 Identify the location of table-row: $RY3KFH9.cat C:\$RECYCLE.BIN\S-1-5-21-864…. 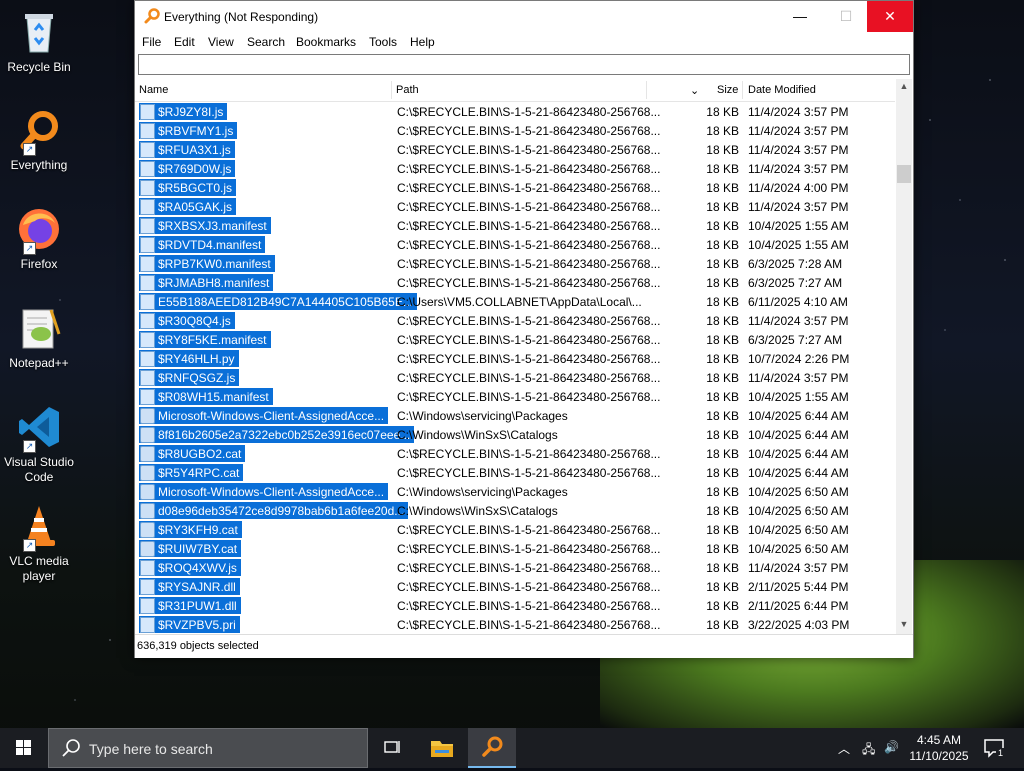
(515, 529).